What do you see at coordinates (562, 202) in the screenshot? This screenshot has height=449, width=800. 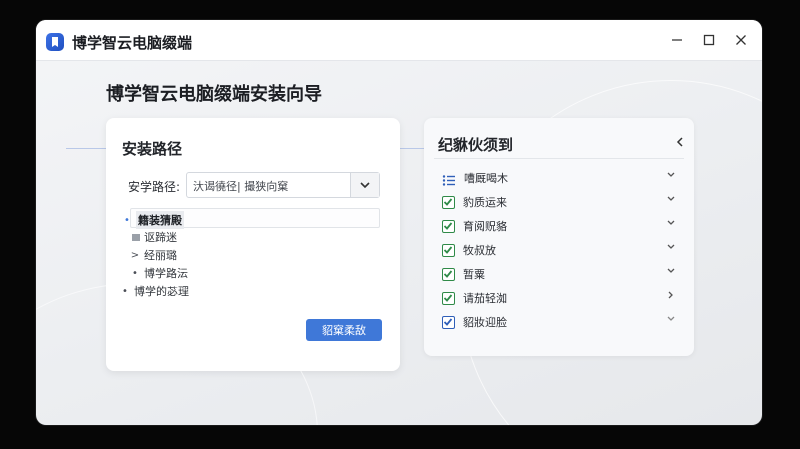 I see `option-row: 豹质运来` at bounding box center [562, 202].